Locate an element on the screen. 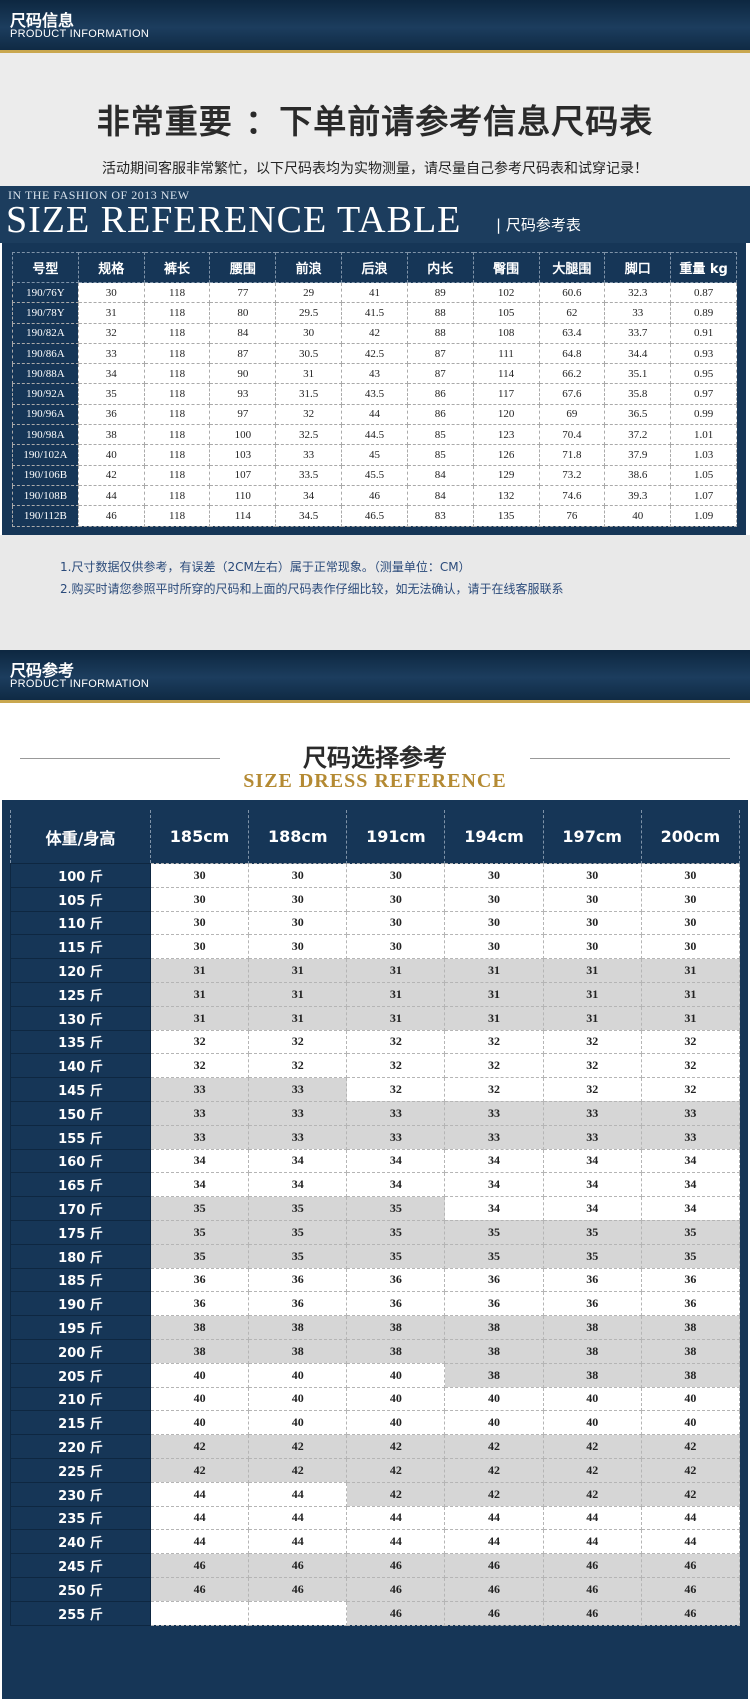 This screenshot has height=1699, width=750. table-cell: 0.97 is located at coordinates (703, 394).